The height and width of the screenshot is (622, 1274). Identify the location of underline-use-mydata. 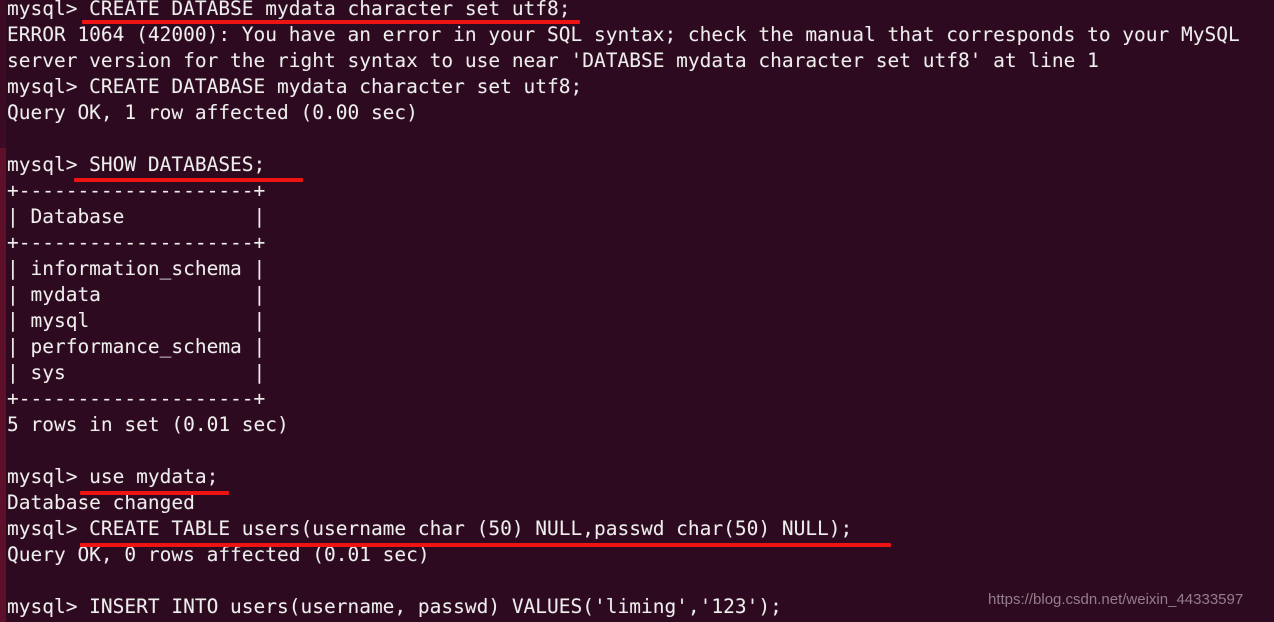
(154, 493).